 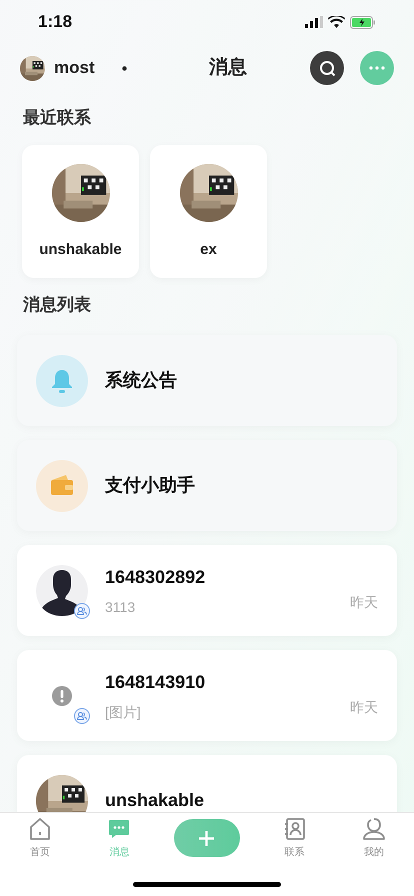 What do you see at coordinates (314, 22) in the screenshot?
I see `signal-icon` at bounding box center [314, 22].